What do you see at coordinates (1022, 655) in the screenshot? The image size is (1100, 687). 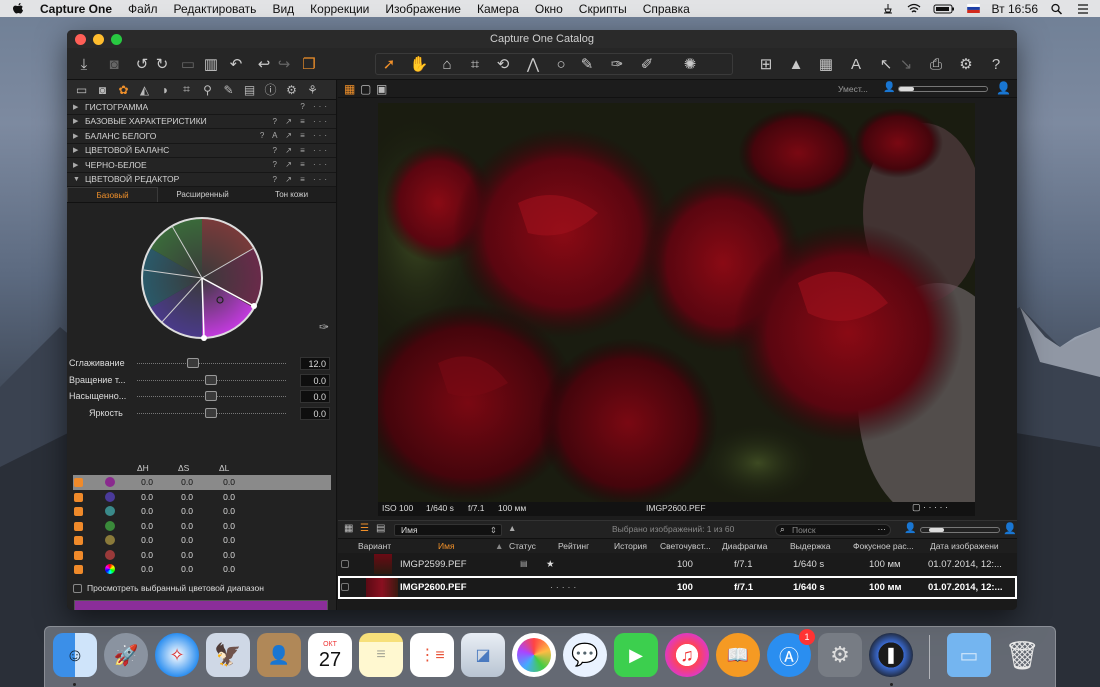 I see `trash-icon: 🗑` at bounding box center [1022, 655].